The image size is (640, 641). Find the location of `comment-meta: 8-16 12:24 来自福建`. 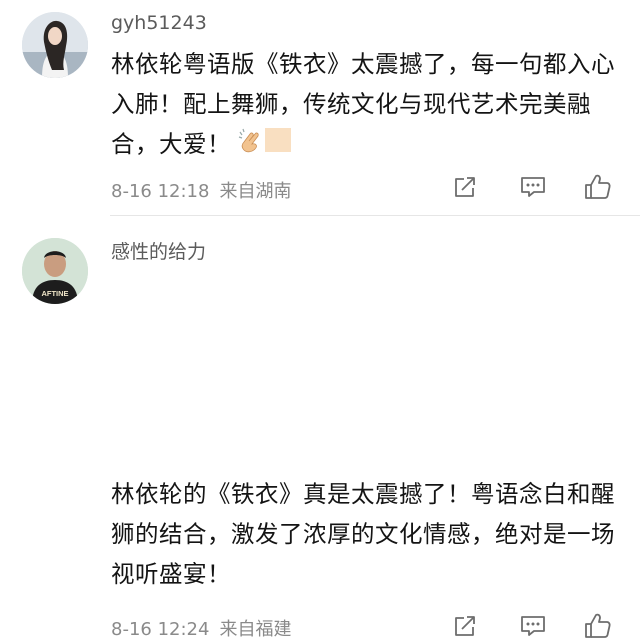

comment-meta: 8-16 12:24 来自福建 is located at coordinates (201, 628).